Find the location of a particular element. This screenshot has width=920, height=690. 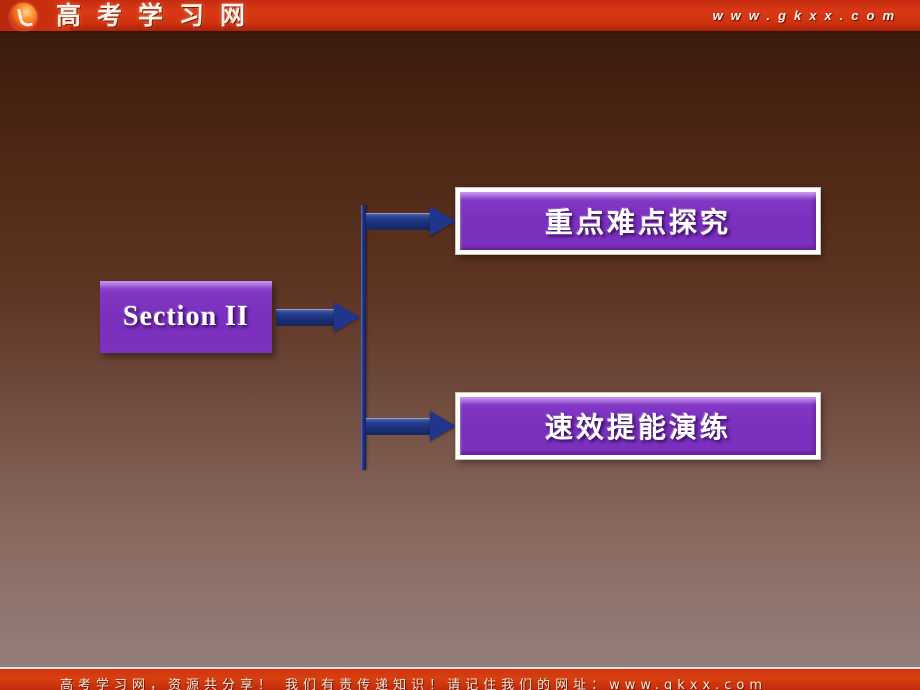

trunk-arrow-right-icon is located at coordinates (319, 317).